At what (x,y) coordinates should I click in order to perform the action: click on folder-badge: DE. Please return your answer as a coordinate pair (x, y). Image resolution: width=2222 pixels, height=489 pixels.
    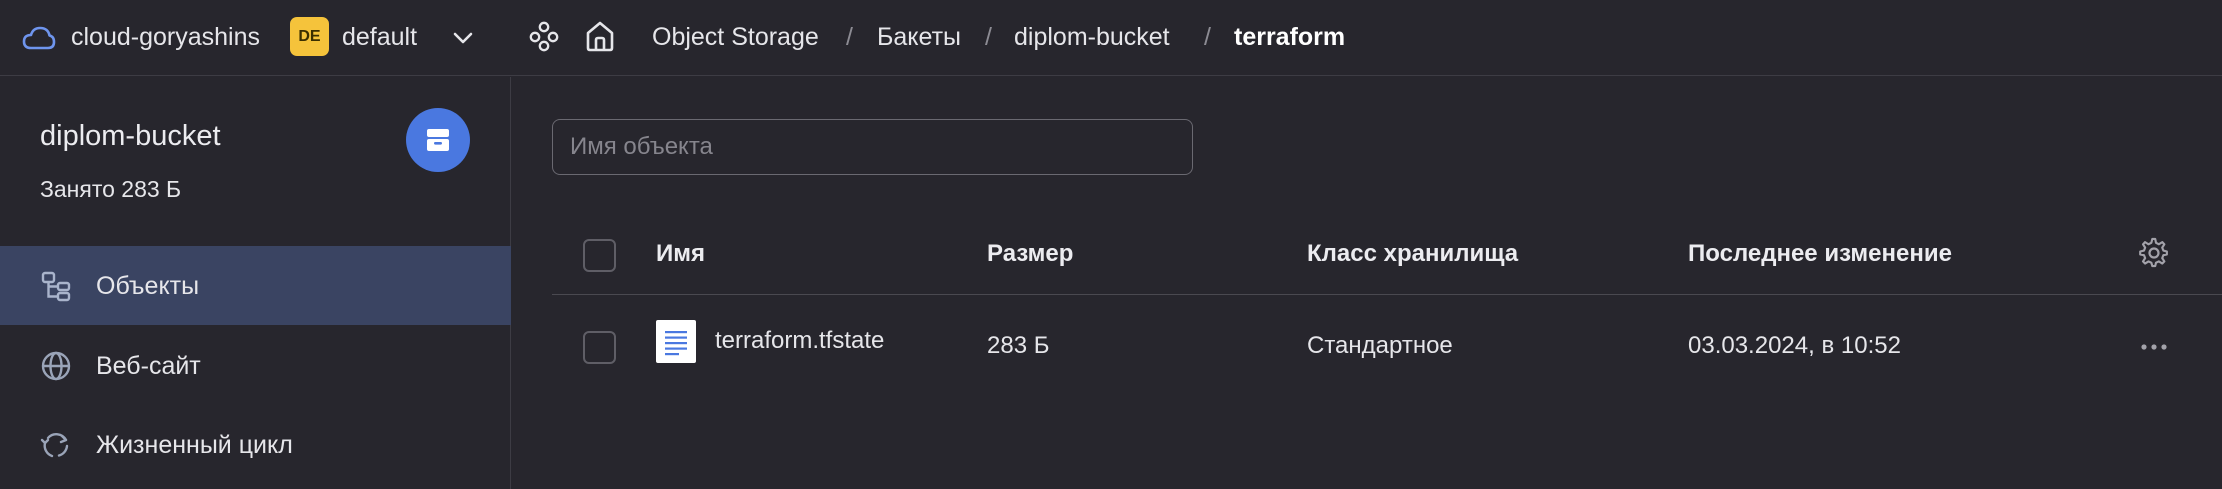
    Looking at the image, I should click on (309, 36).